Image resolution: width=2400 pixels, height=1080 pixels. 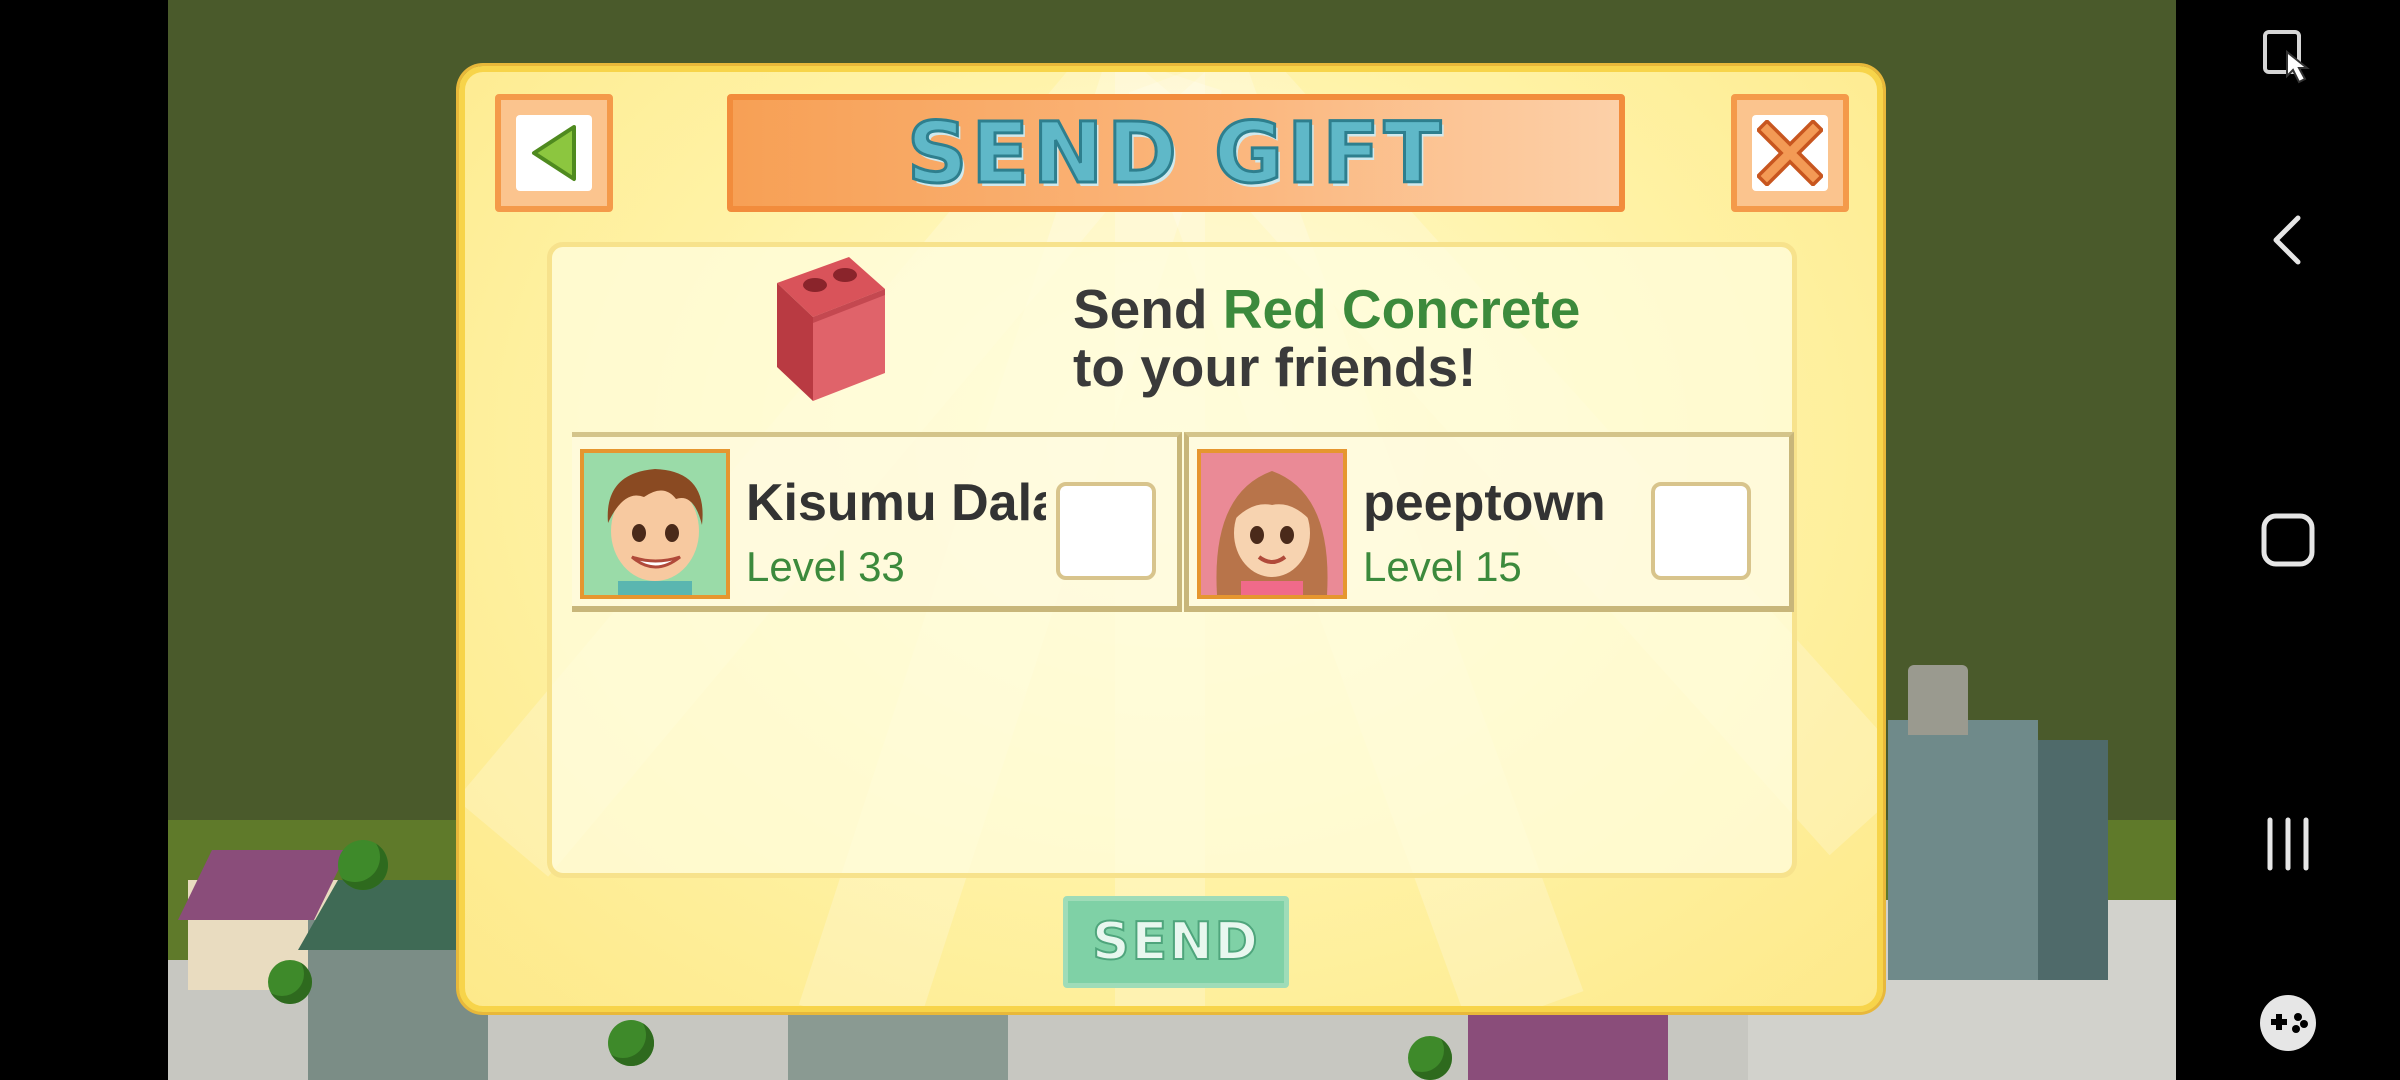 I want to click on close-button-face, so click(x=1790, y=153).